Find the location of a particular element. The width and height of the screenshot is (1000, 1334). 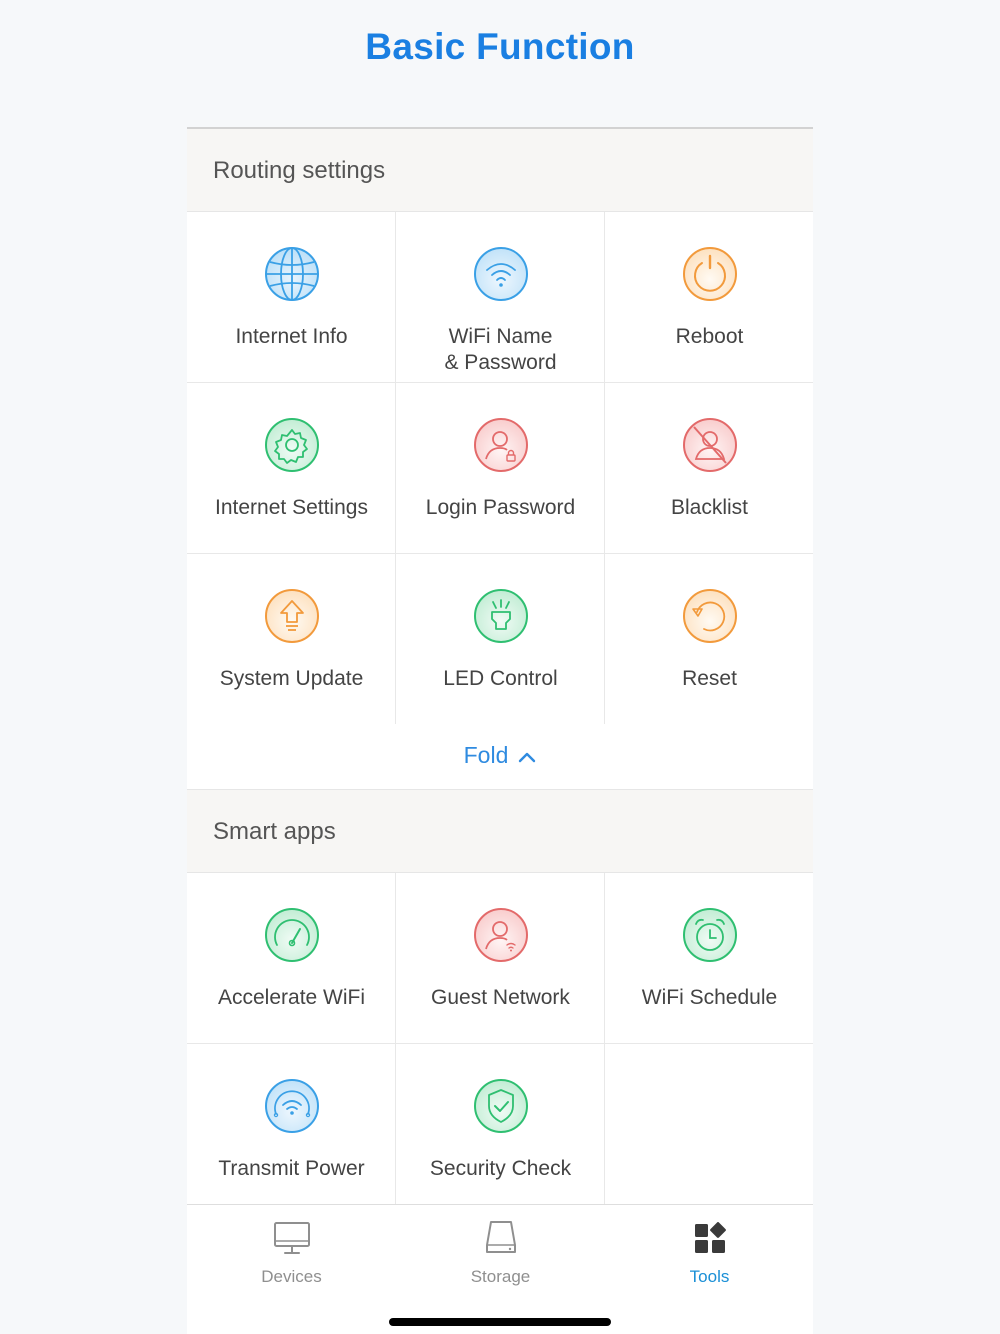

user-blocked-icon is located at coordinates (710, 445).